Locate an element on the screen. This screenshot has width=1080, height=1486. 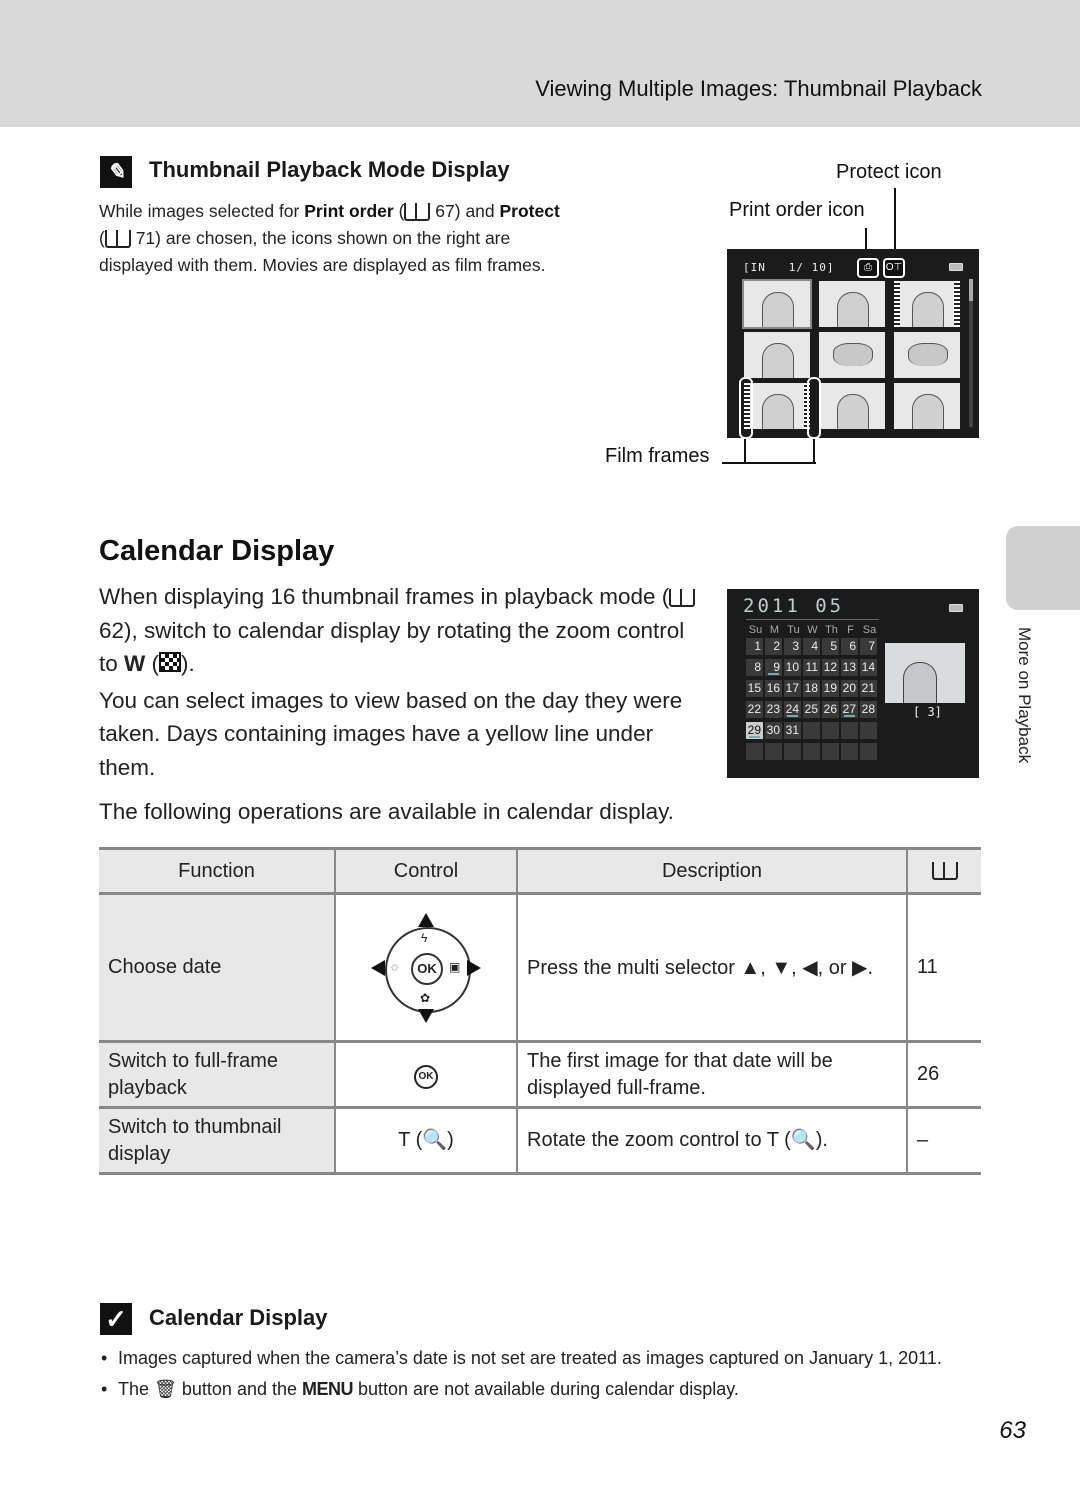
page-ref-71: 71 is located at coordinates (145, 238).